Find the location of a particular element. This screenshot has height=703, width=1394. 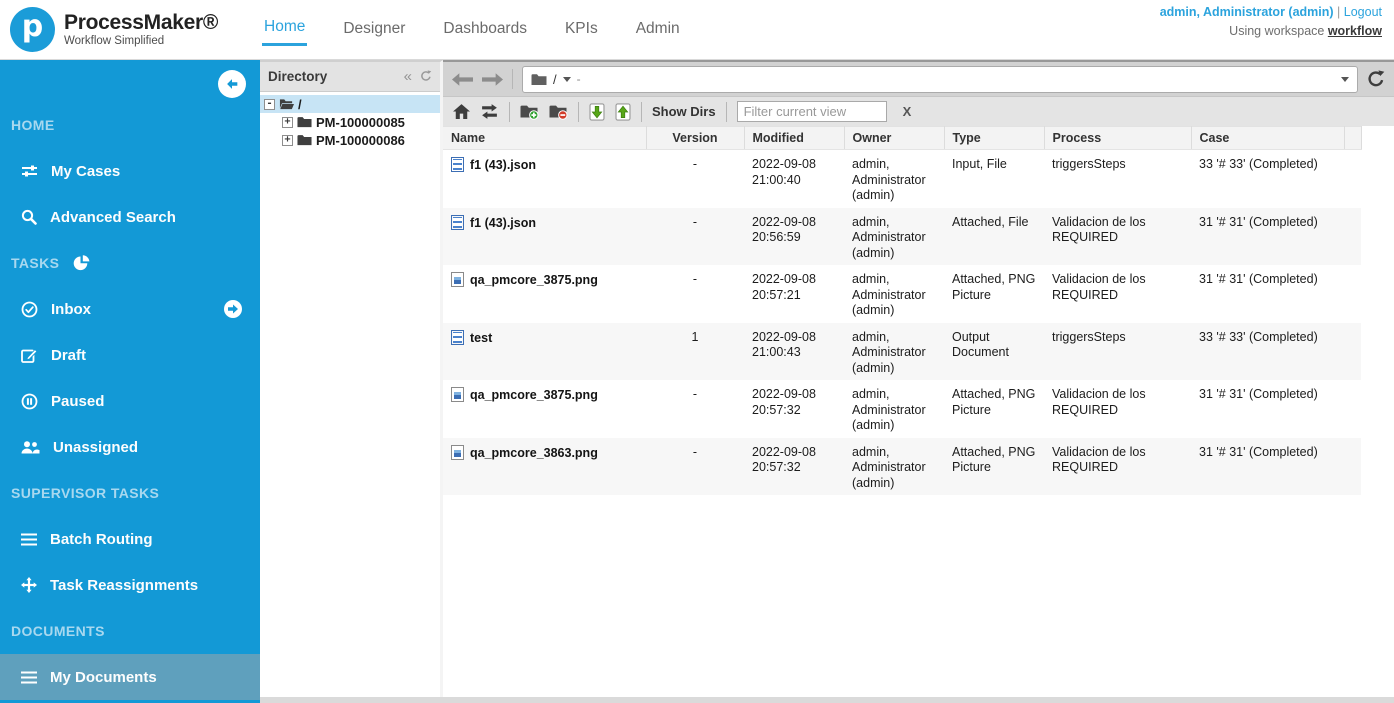

file-modified: 2022-09-08 21:00:40 is located at coordinates (784, 172).